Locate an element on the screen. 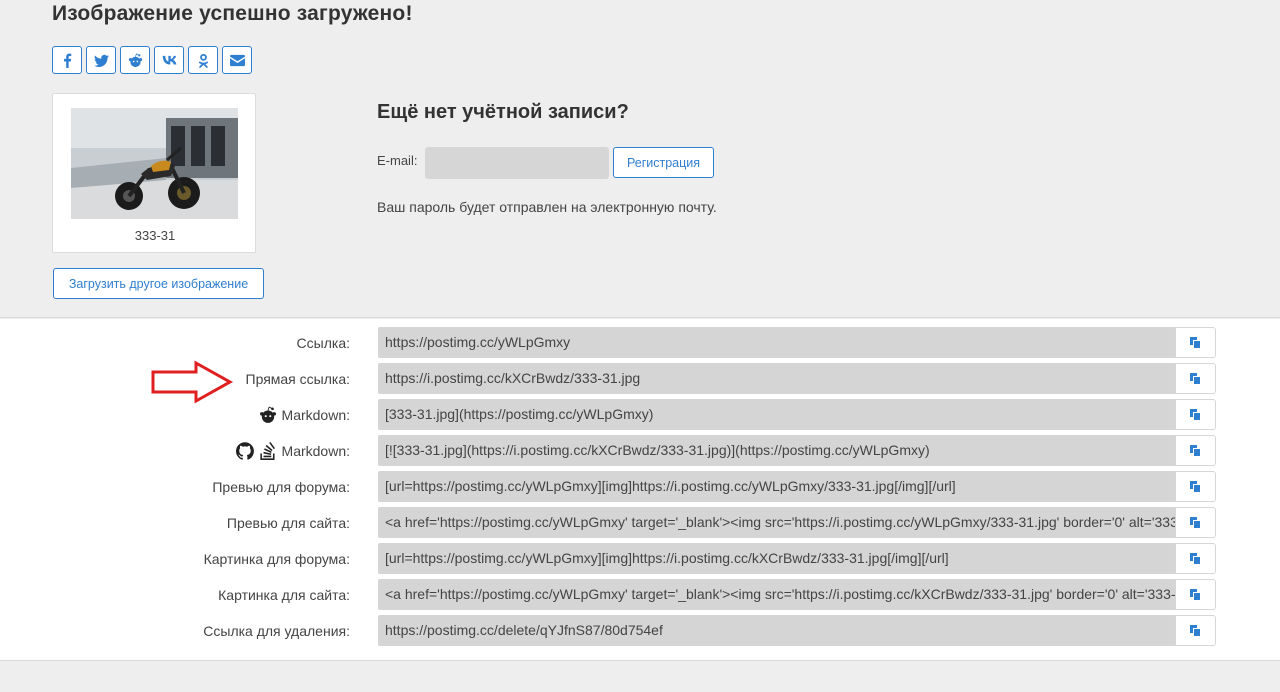  page-title: Изображение успешно загружено! is located at coordinates (232, 13).